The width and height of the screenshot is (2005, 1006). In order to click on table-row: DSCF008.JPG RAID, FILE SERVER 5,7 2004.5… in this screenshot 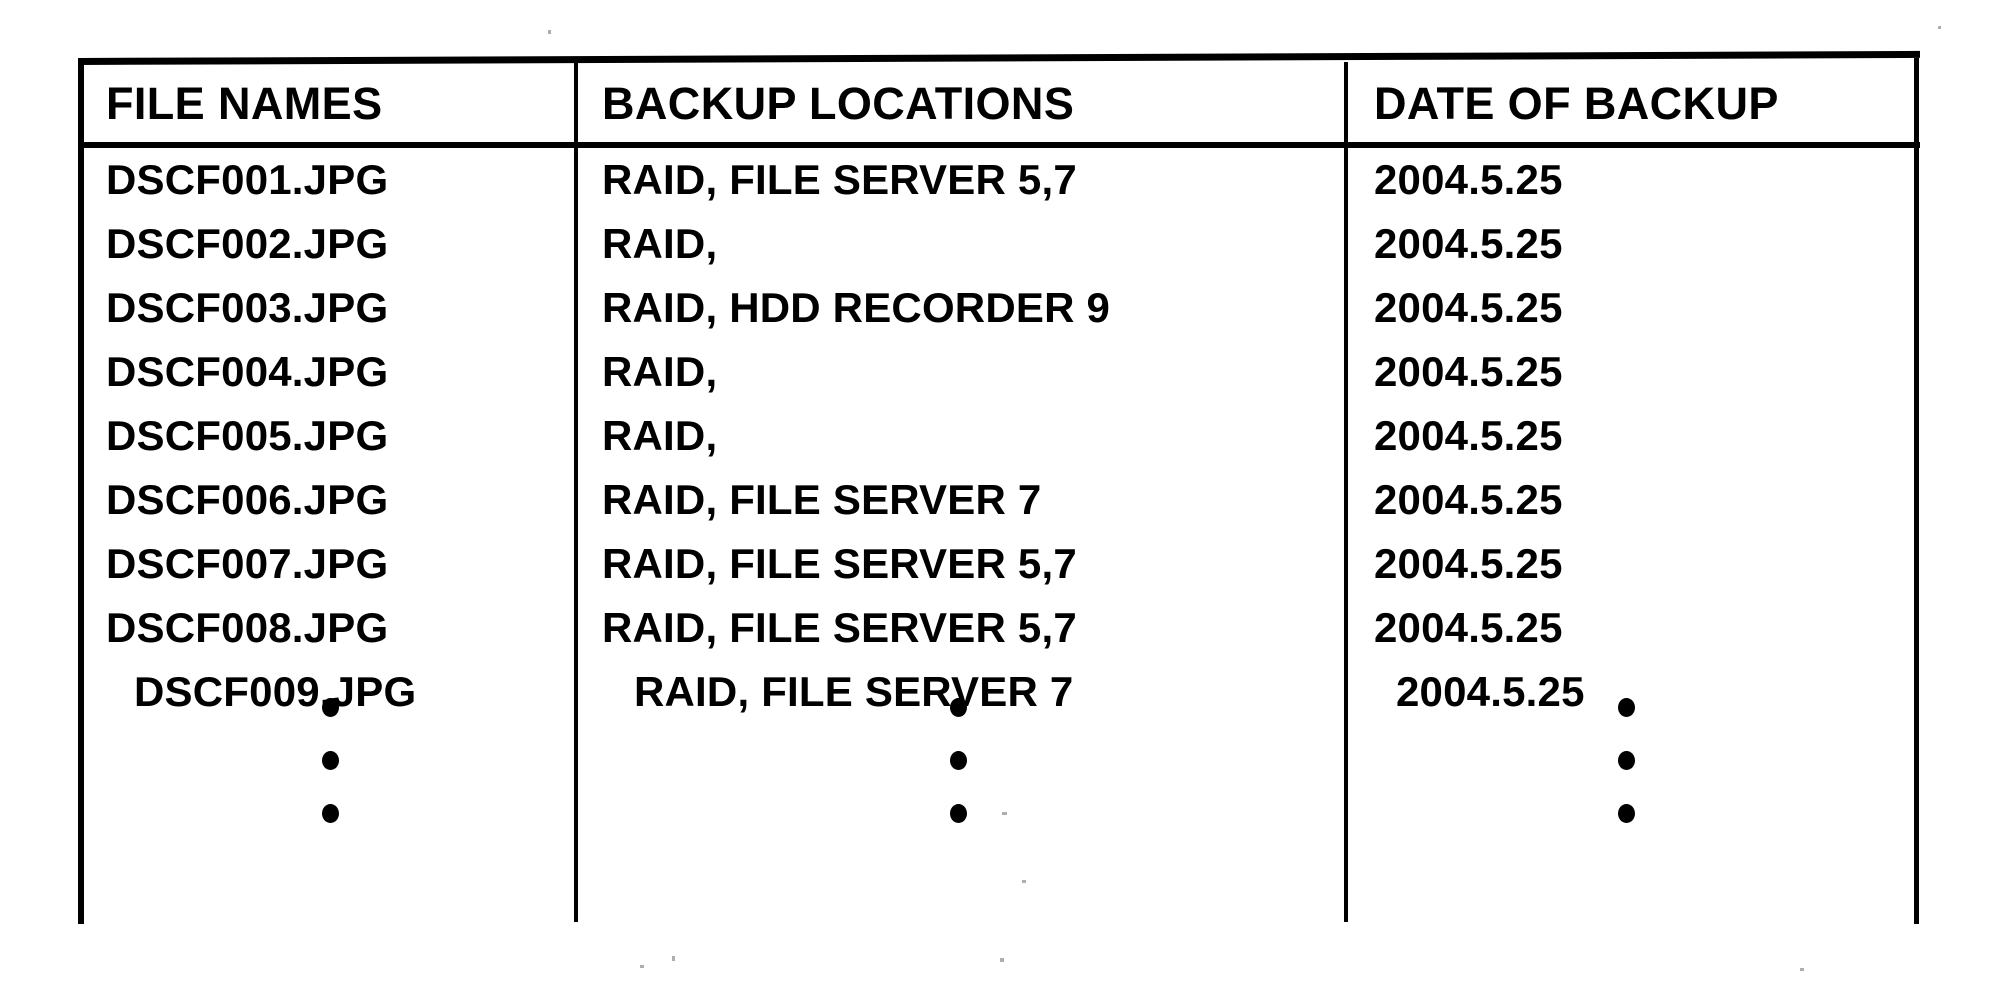, I will do `click(999, 628)`.